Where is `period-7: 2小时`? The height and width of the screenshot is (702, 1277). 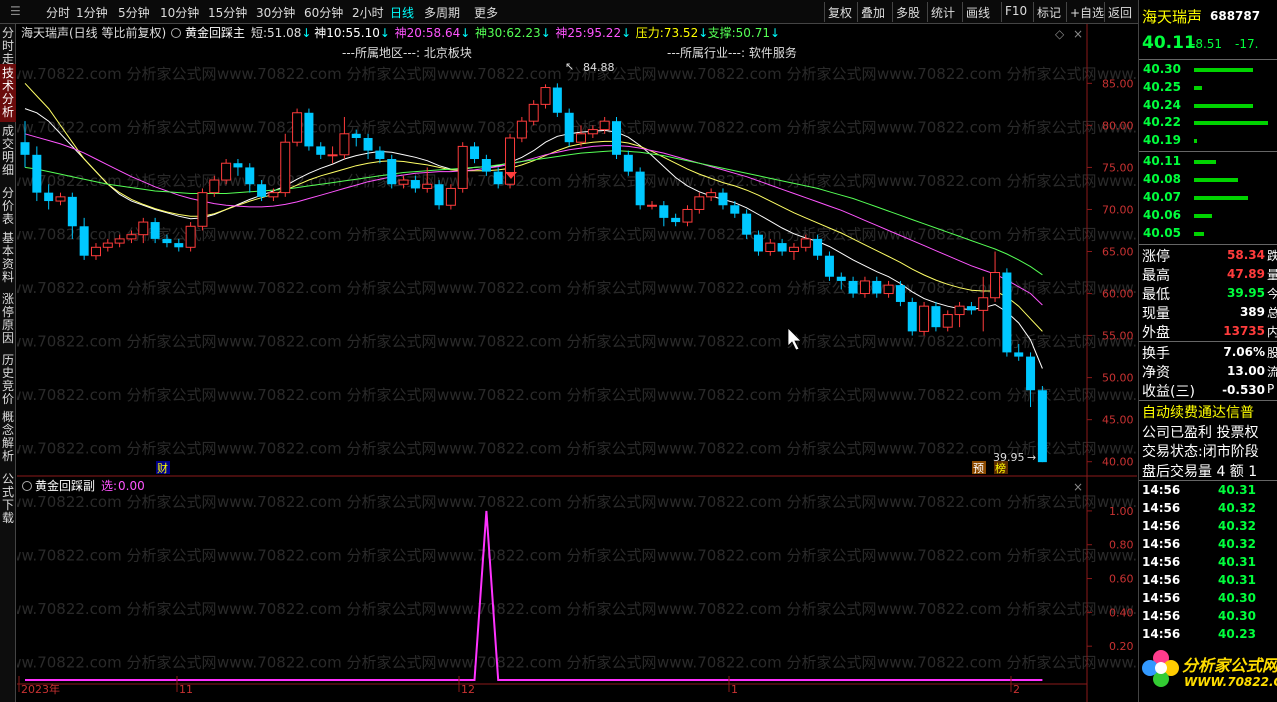
period-7: 2小时 is located at coordinates (368, 12).